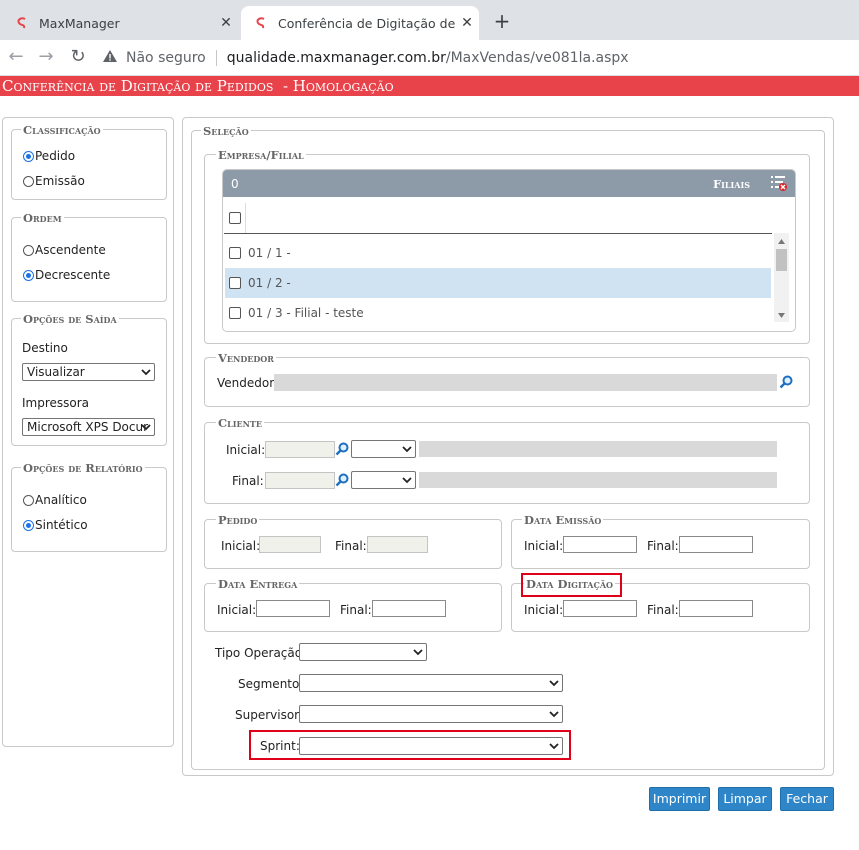  I want to click on radio-label: Emissão, so click(60, 181).